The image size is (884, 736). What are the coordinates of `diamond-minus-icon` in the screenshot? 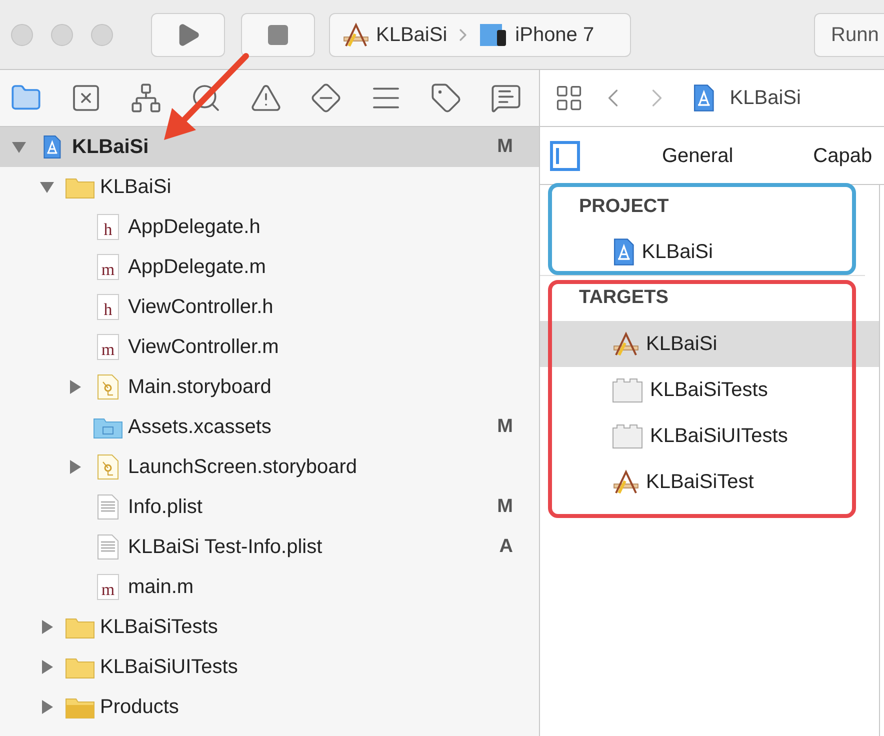 It's located at (326, 98).